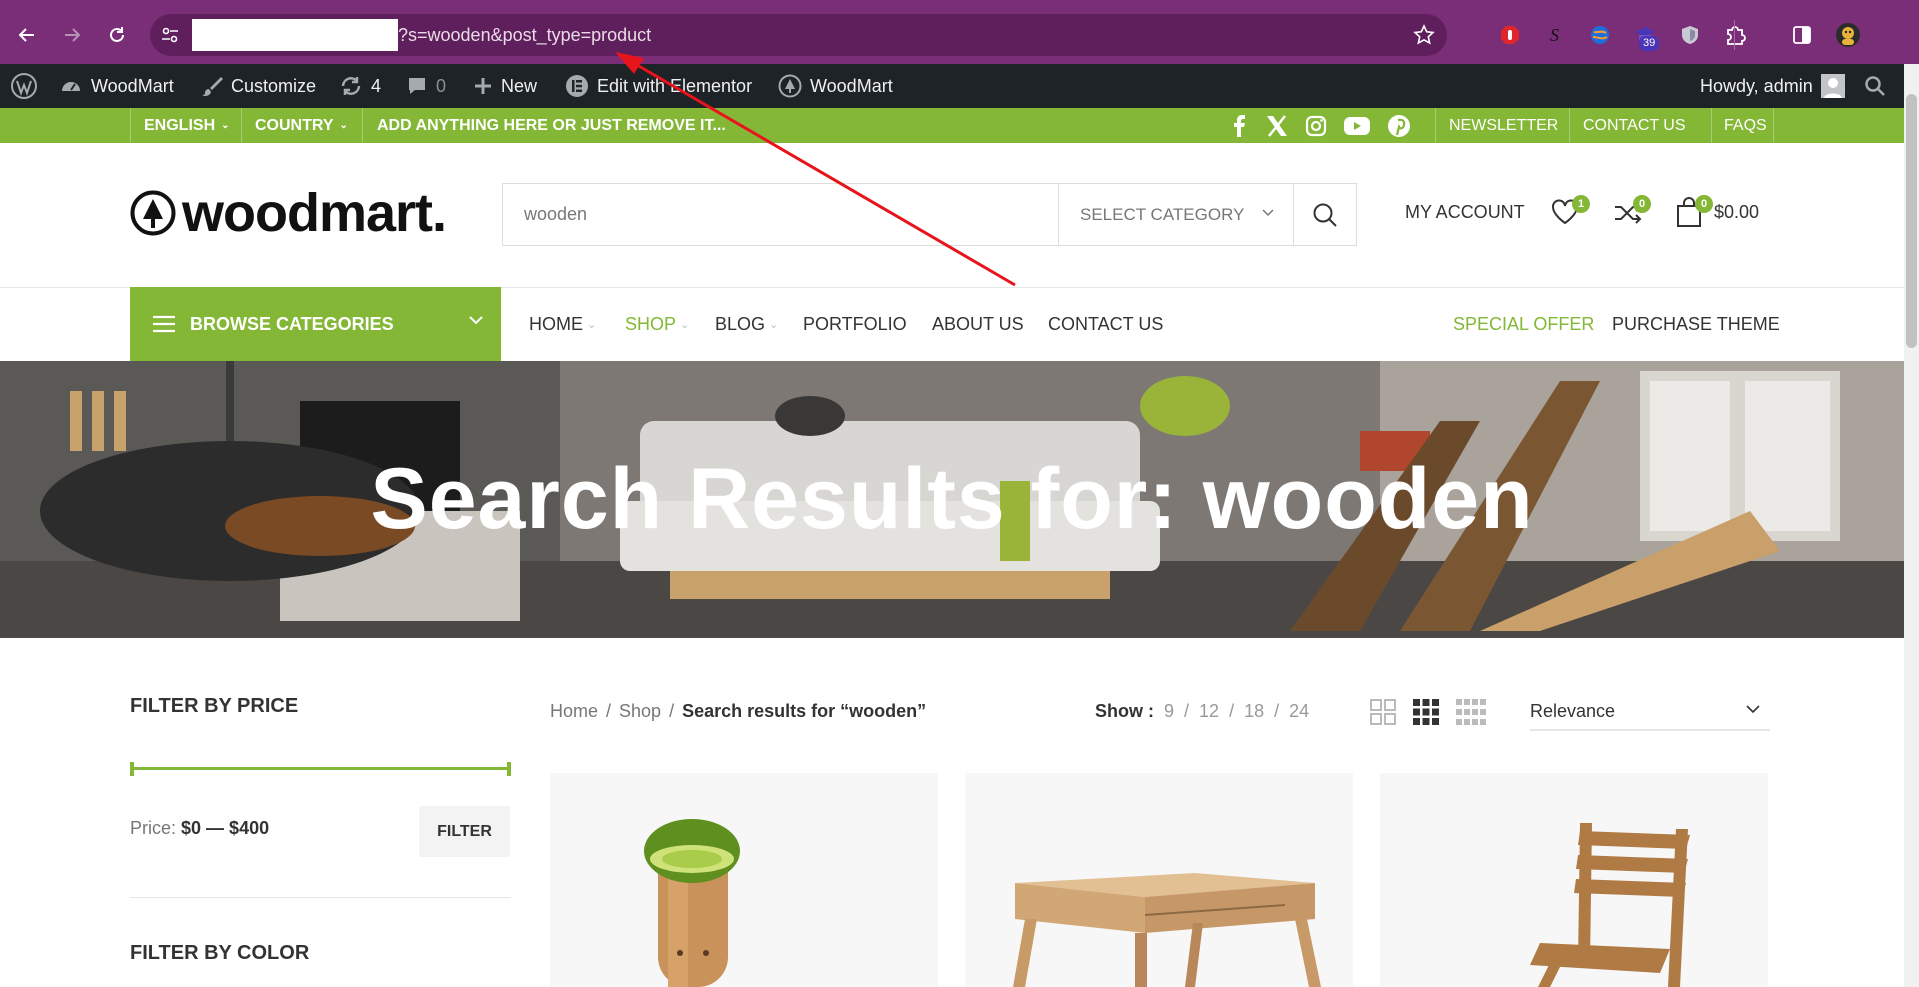 Image resolution: width=1919 pixels, height=987 pixels. I want to click on woodmart-tree-icon, so click(790, 86).